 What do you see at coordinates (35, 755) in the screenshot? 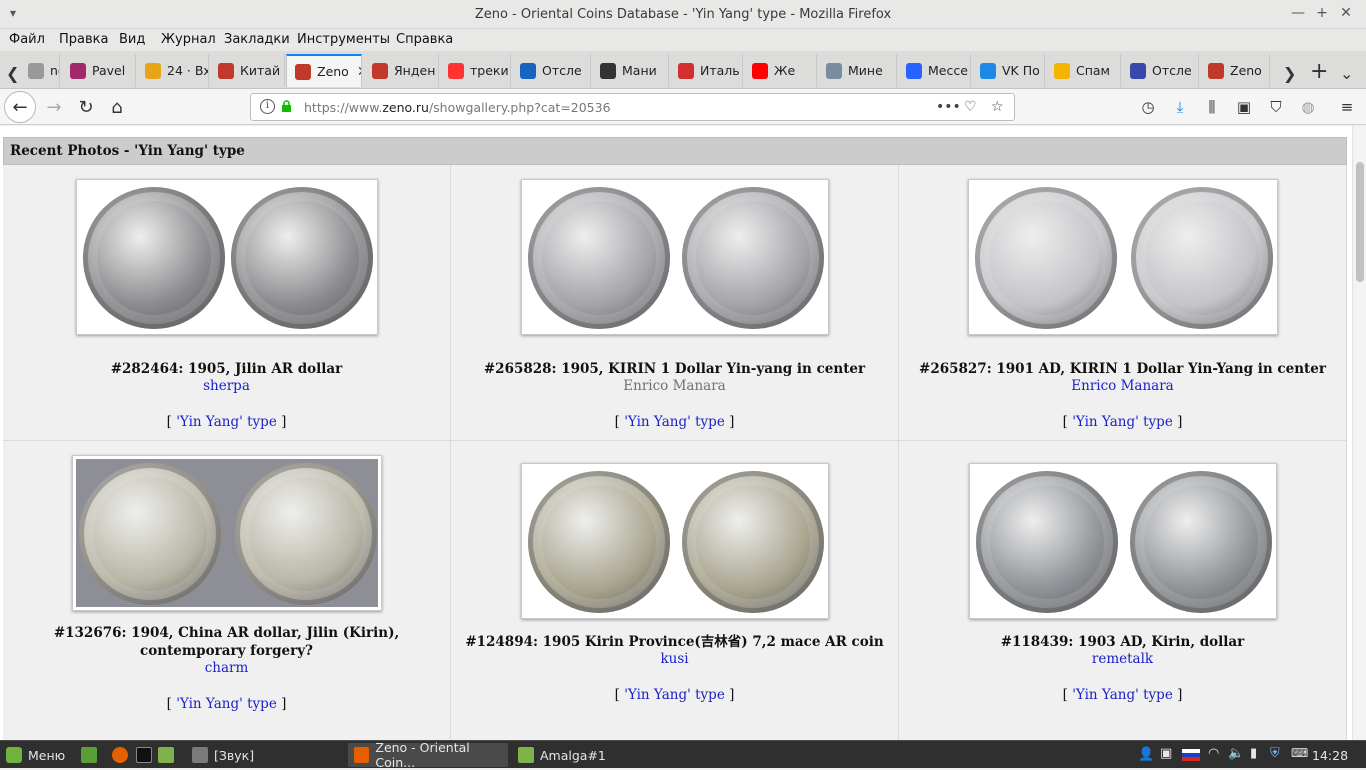
I see `start-menu-button: Меню` at bounding box center [35, 755].